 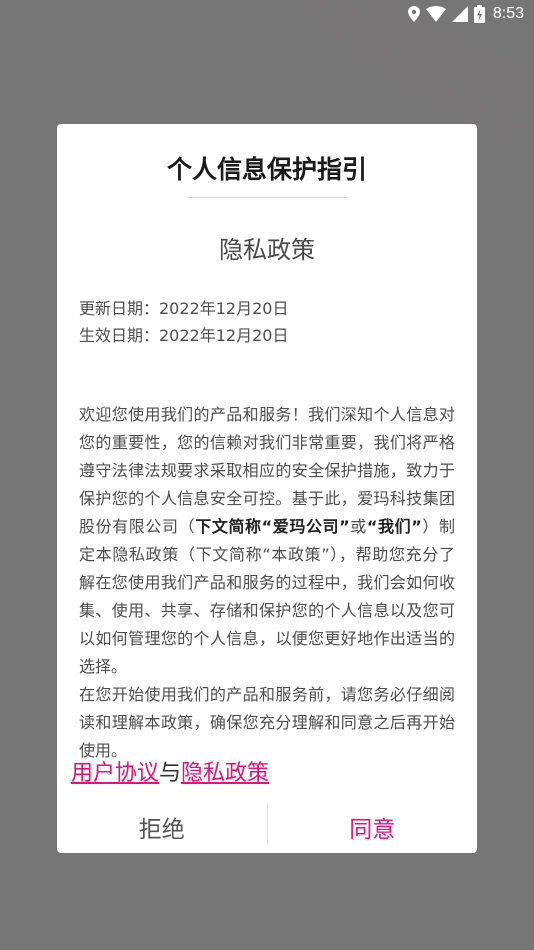 I want to click on reject-button: 拒绝, so click(x=162, y=826).